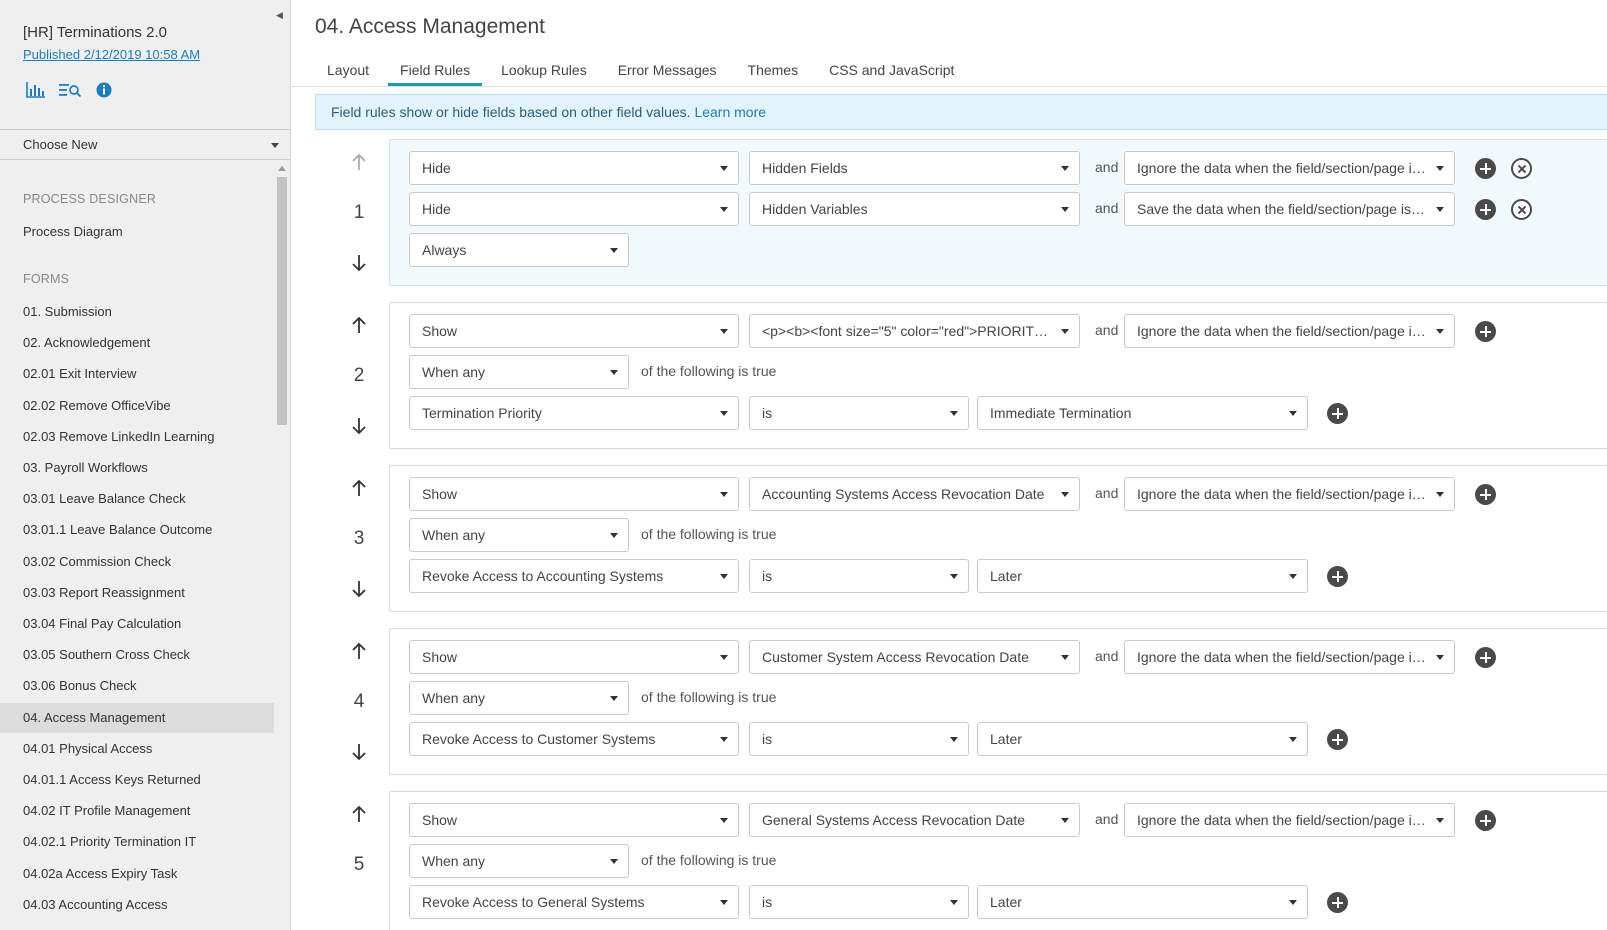 Image resolution: width=1607 pixels, height=930 pixels. I want to click on sidebar-scrollbar, so click(282, 546).